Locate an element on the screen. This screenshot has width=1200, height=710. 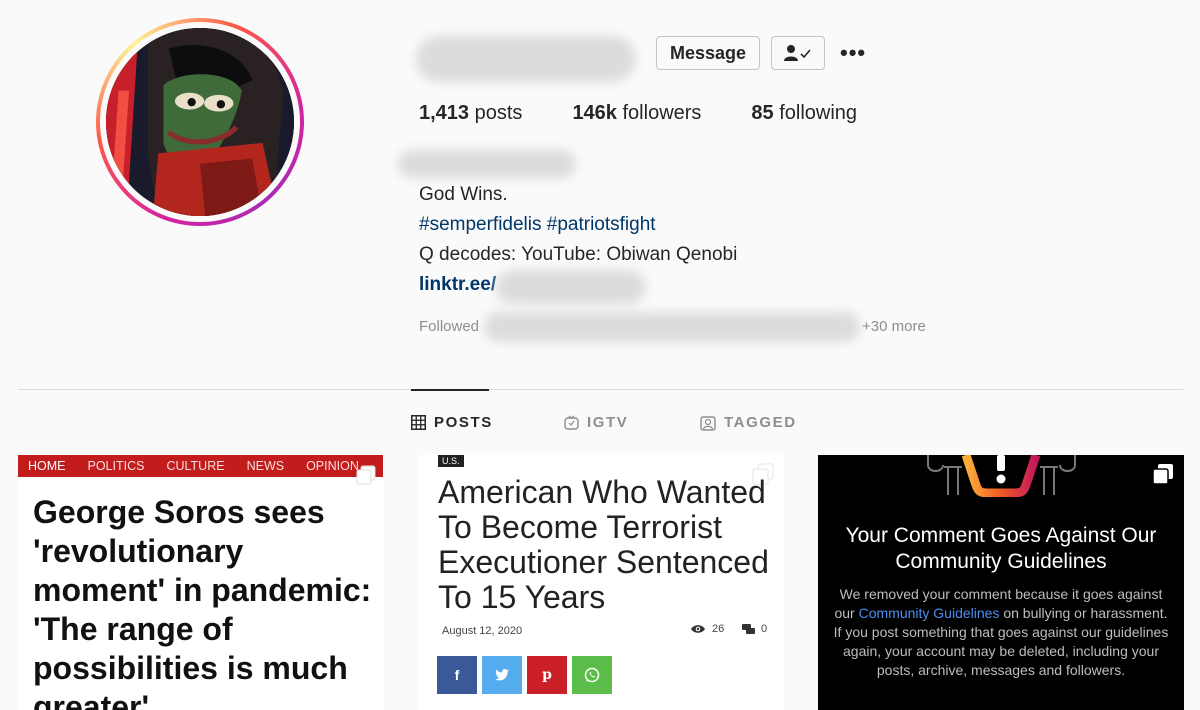
comments-count: 0 is located at coordinates (764, 629).